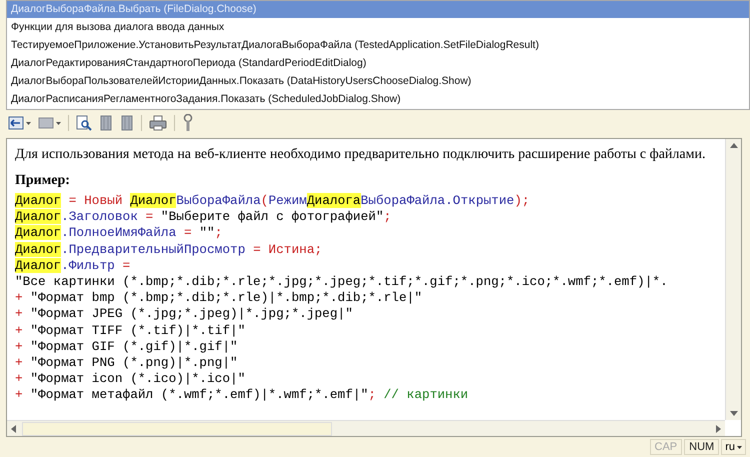 This screenshot has height=457, width=750. I want to click on down-arrow-icon, so click(734, 413).